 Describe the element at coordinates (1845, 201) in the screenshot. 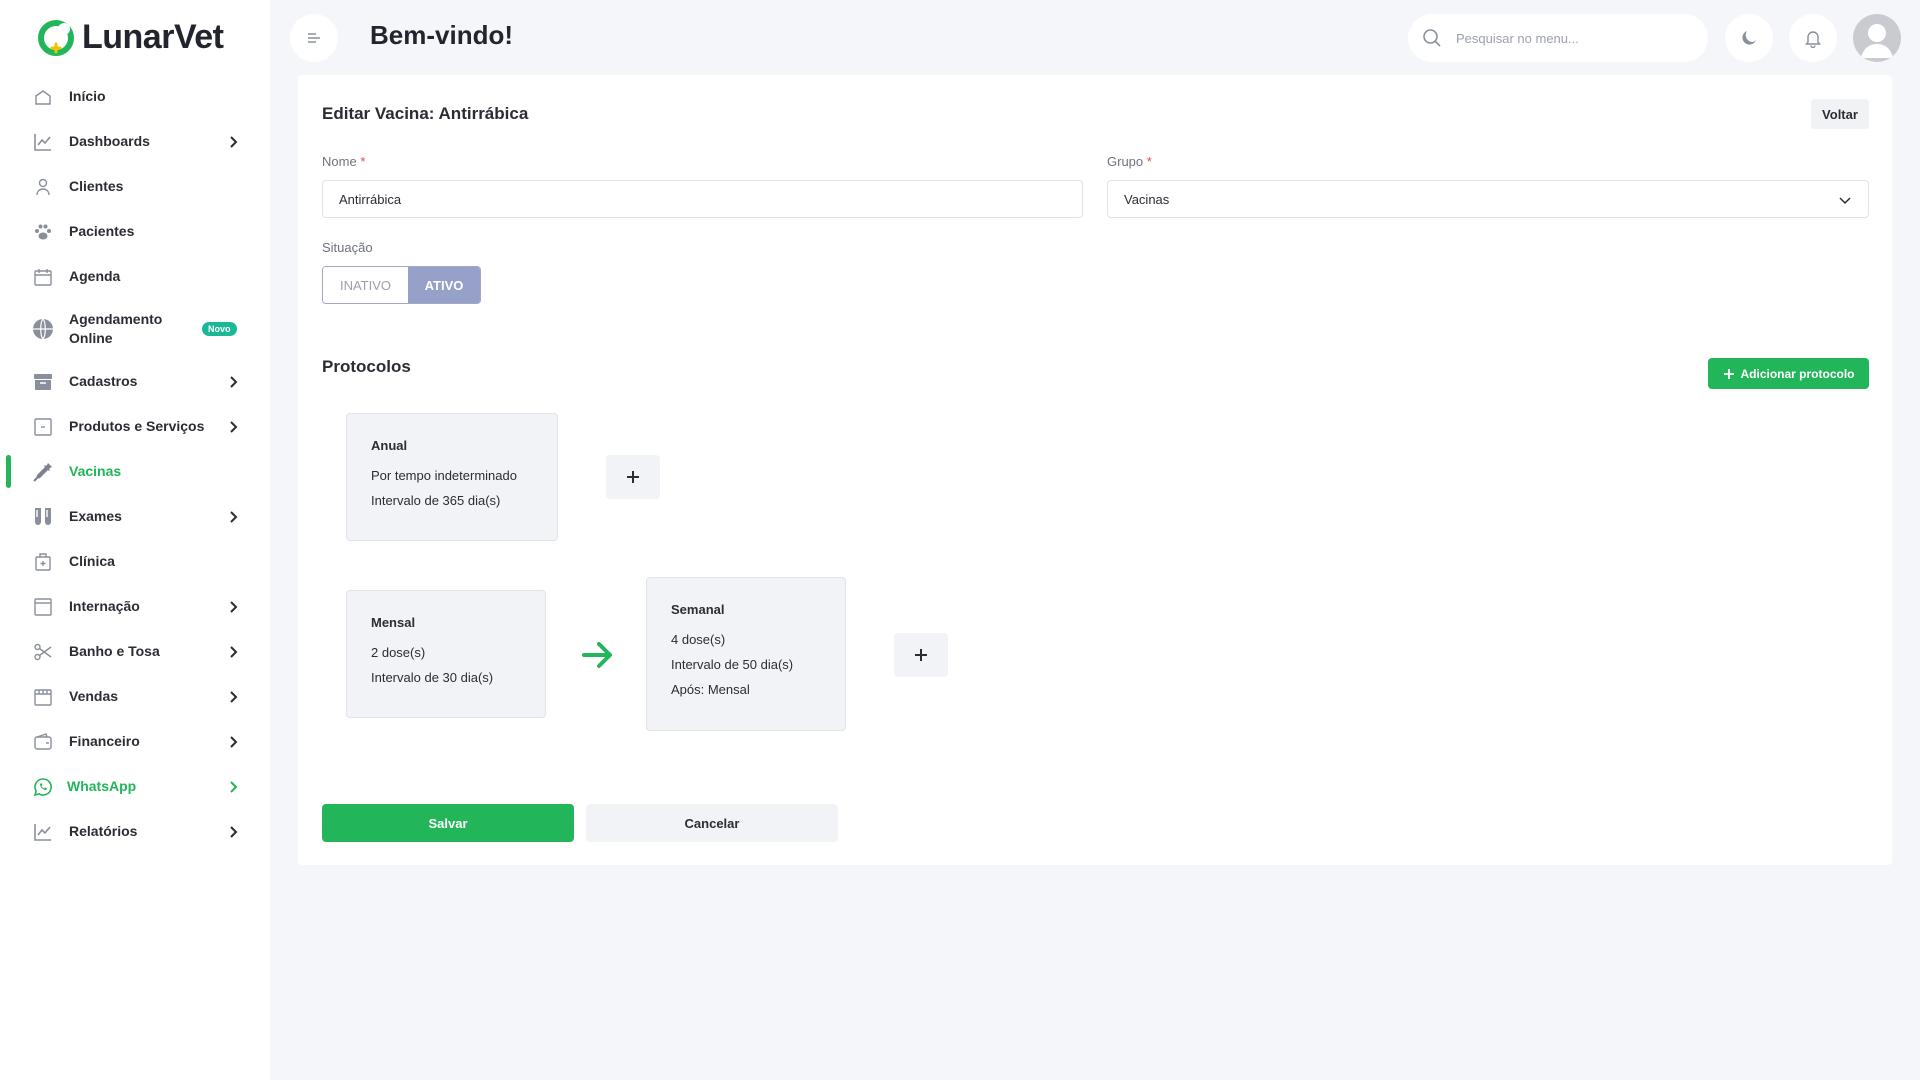

I see `chevron-down-icon` at that location.